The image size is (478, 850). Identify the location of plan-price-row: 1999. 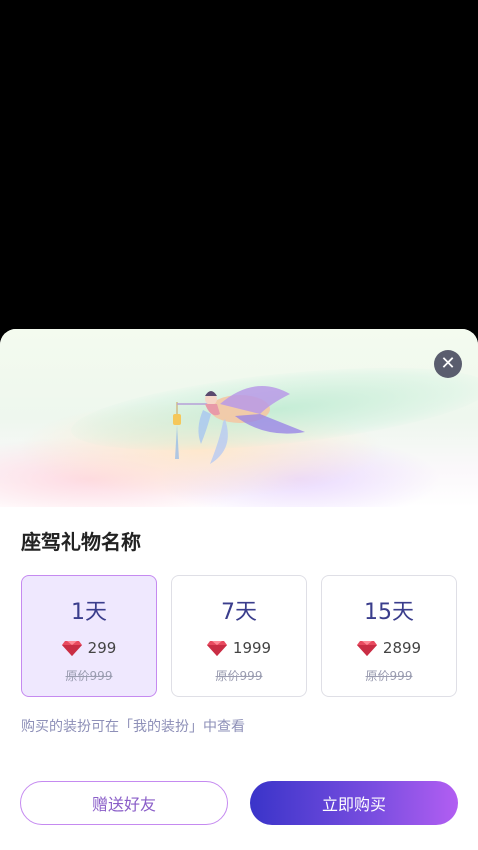
(239, 648).